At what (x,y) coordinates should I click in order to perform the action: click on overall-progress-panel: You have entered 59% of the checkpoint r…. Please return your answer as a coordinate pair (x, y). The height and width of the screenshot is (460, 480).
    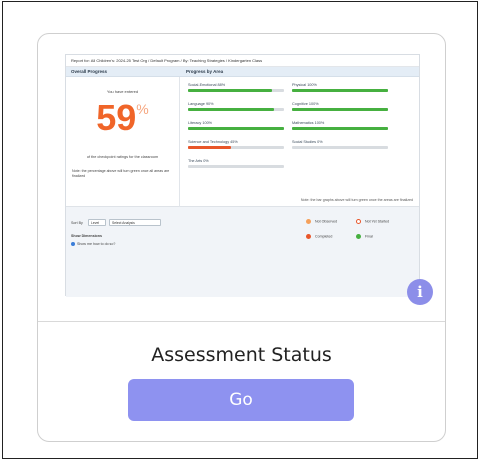
    Looking at the image, I should click on (122, 142).